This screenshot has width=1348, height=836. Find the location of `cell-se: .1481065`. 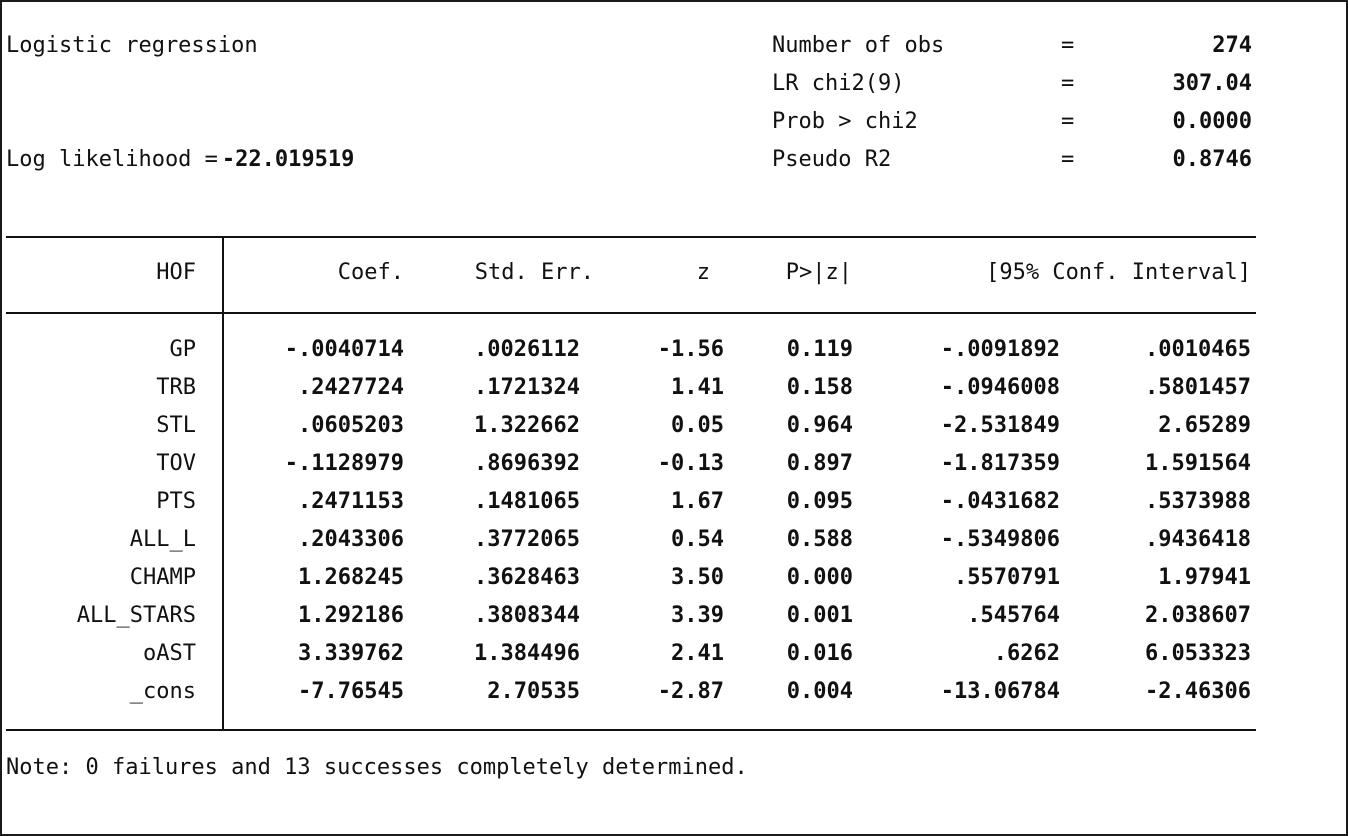

cell-se: .1481065 is located at coordinates (527, 501).